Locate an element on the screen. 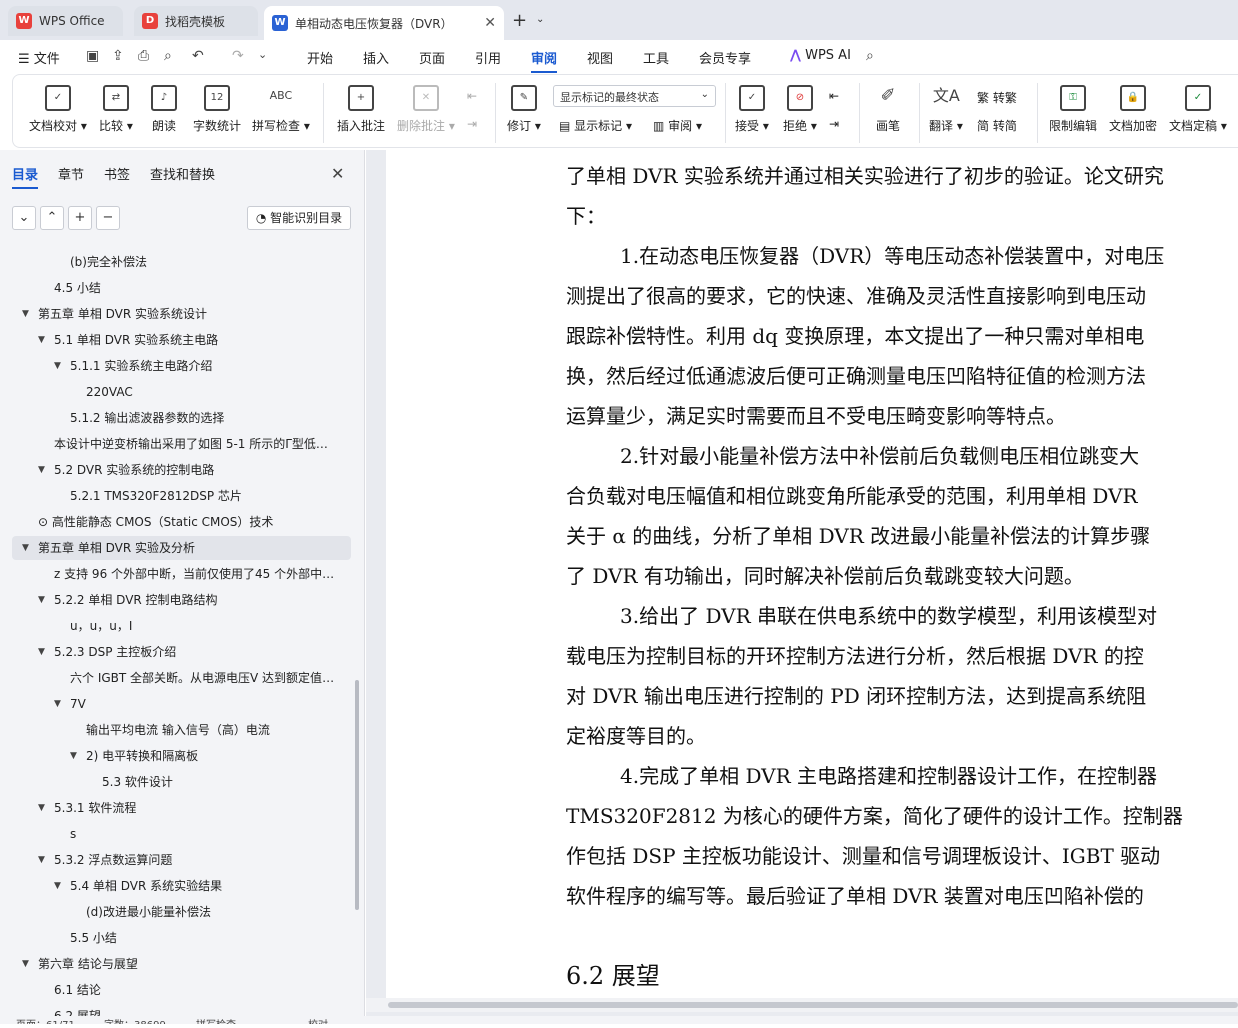 The height and width of the screenshot is (1028, 1238). toc-item: 5.1.2 输出滤波器参数的选择 is located at coordinates (175, 418).